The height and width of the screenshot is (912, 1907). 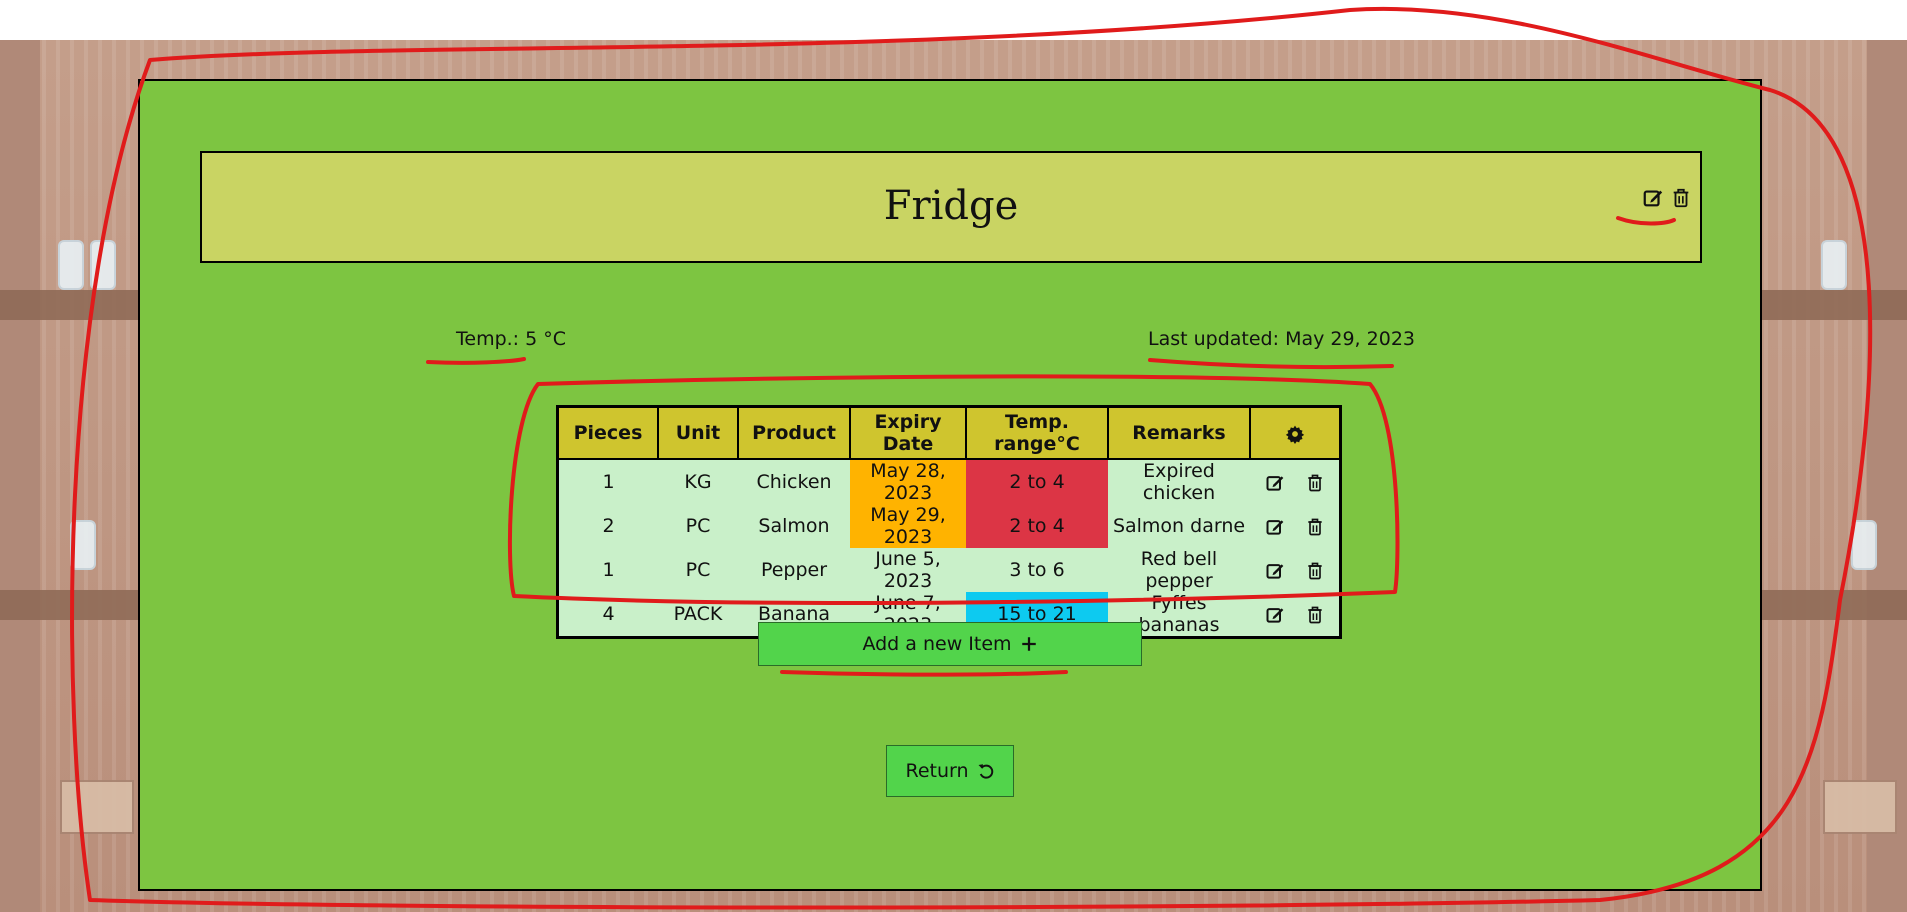 What do you see at coordinates (1037, 570) in the screenshot?
I see `cell-temp-range: 3 to 6` at bounding box center [1037, 570].